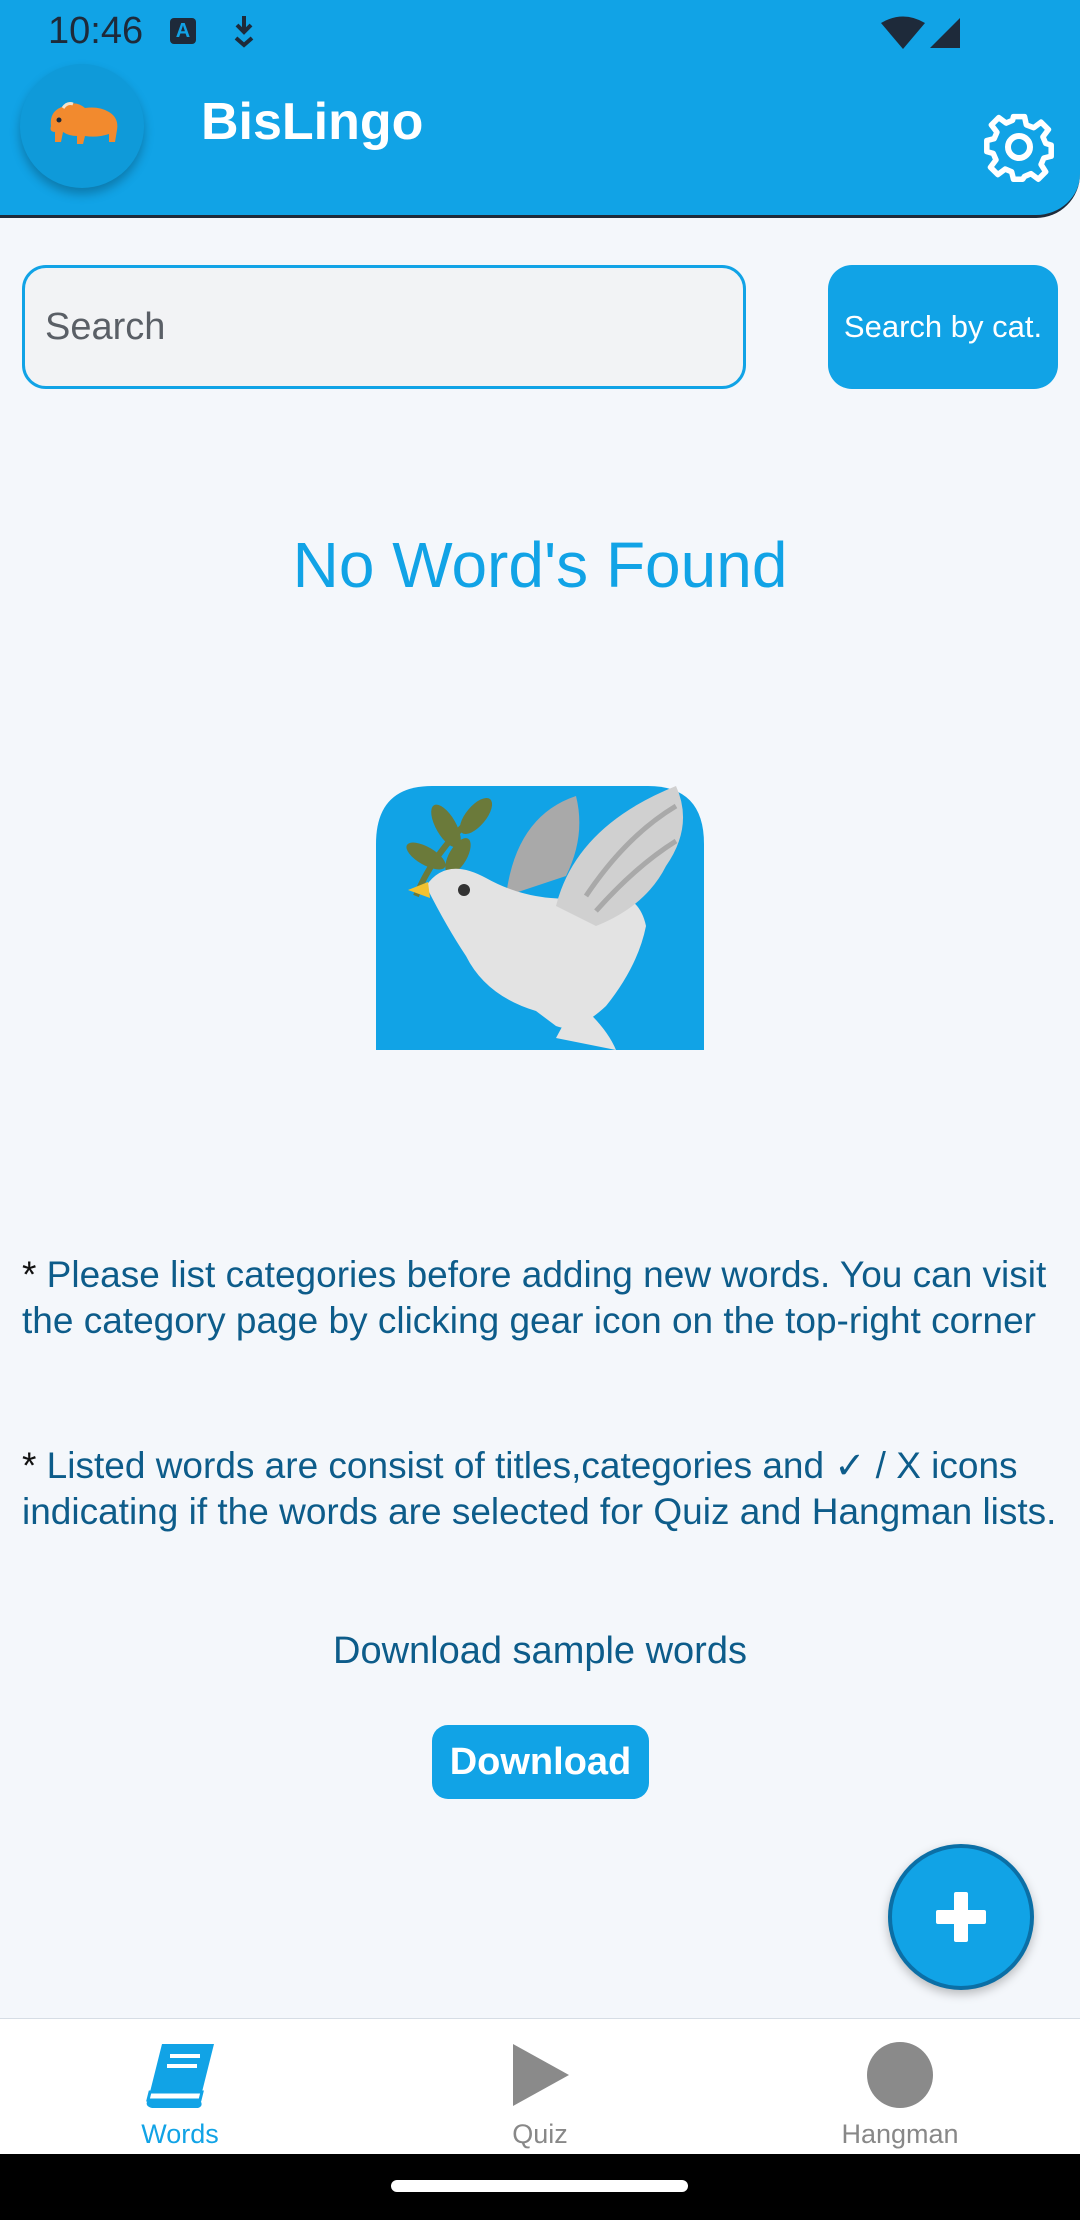 The height and width of the screenshot is (2220, 1080). Describe the element at coordinates (540, 565) in the screenshot. I see `empty-state-title: No Word's Found` at that location.